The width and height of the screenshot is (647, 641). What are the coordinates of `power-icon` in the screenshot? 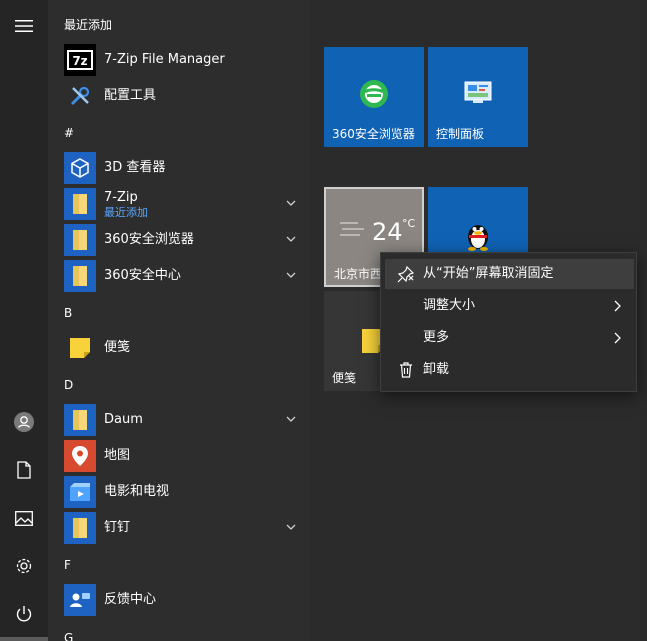 It's located at (24, 614).